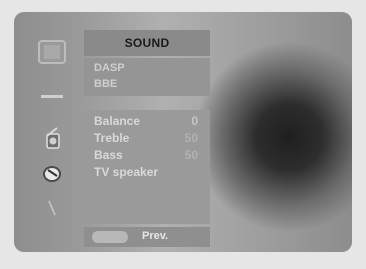  What do you see at coordinates (52, 97) in the screenshot?
I see `minus-icon` at bounding box center [52, 97].